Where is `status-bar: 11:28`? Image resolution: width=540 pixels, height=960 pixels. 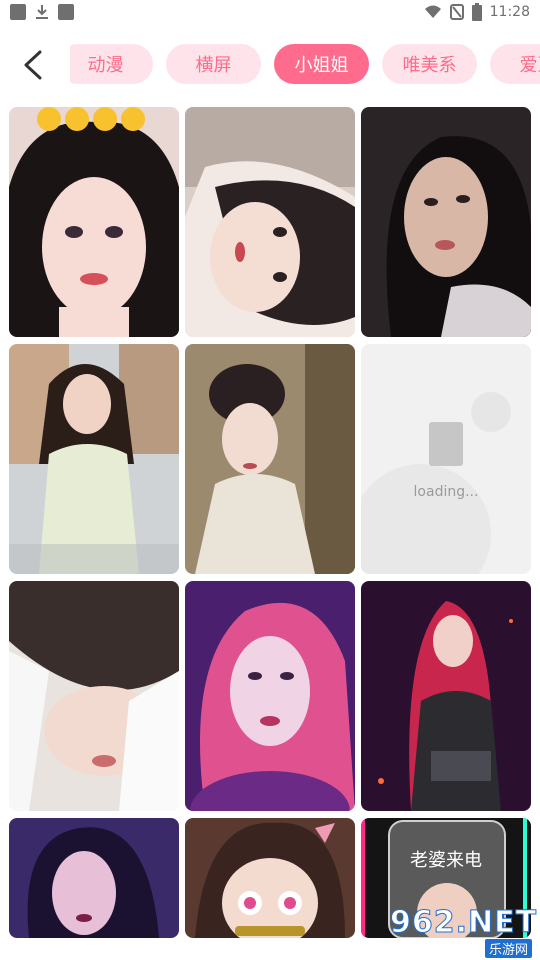
status-bar: 11:28 is located at coordinates (270, 13).